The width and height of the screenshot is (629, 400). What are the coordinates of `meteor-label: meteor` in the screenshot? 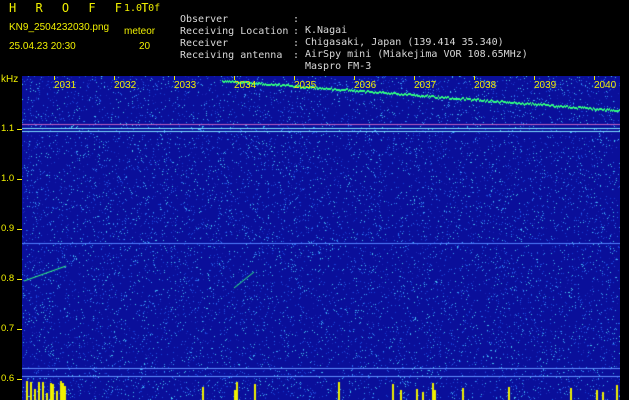 It's located at (140, 31).